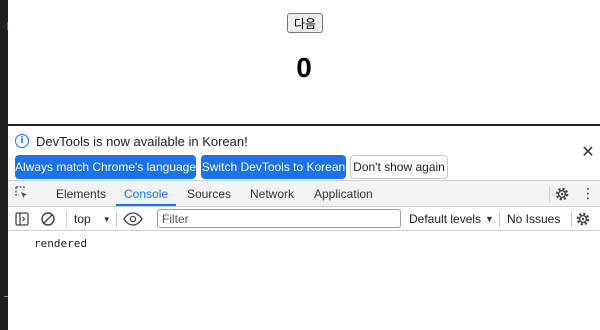 The image size is (600, 330). What do you see at coordinates (22, 219) in the screenshot?
I see `toggle-sidebar-icon` at bounding box center [22, 219].